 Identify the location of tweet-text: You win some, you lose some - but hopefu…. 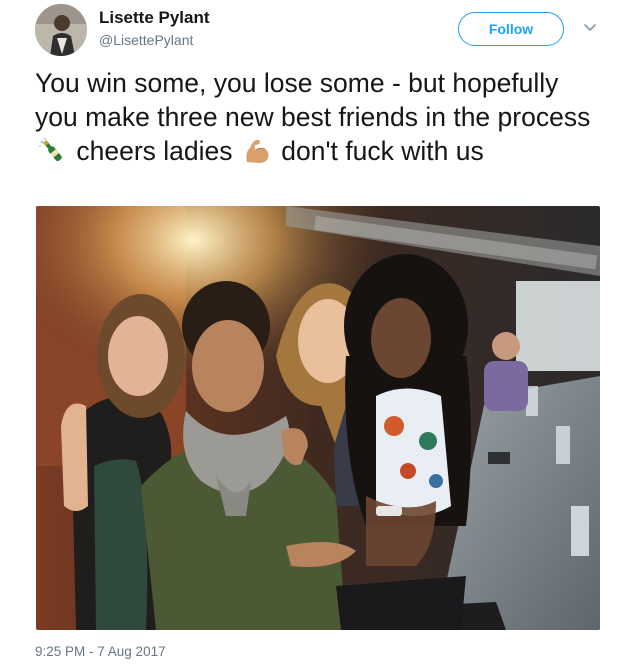
(320, 117).